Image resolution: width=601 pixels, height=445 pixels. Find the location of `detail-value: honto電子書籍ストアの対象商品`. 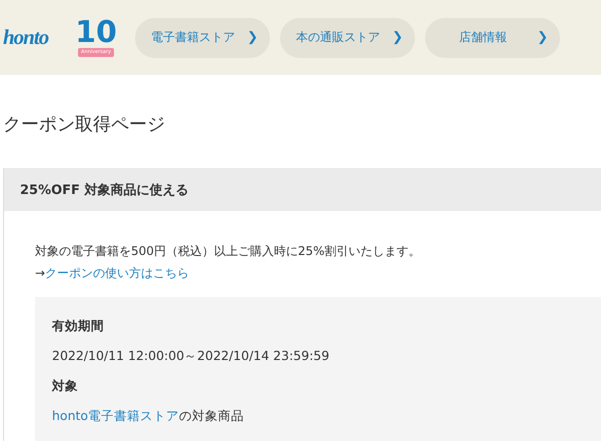

detail-value: honto電子書籍ストアの対象商品 is located at coordinates (149, 416).